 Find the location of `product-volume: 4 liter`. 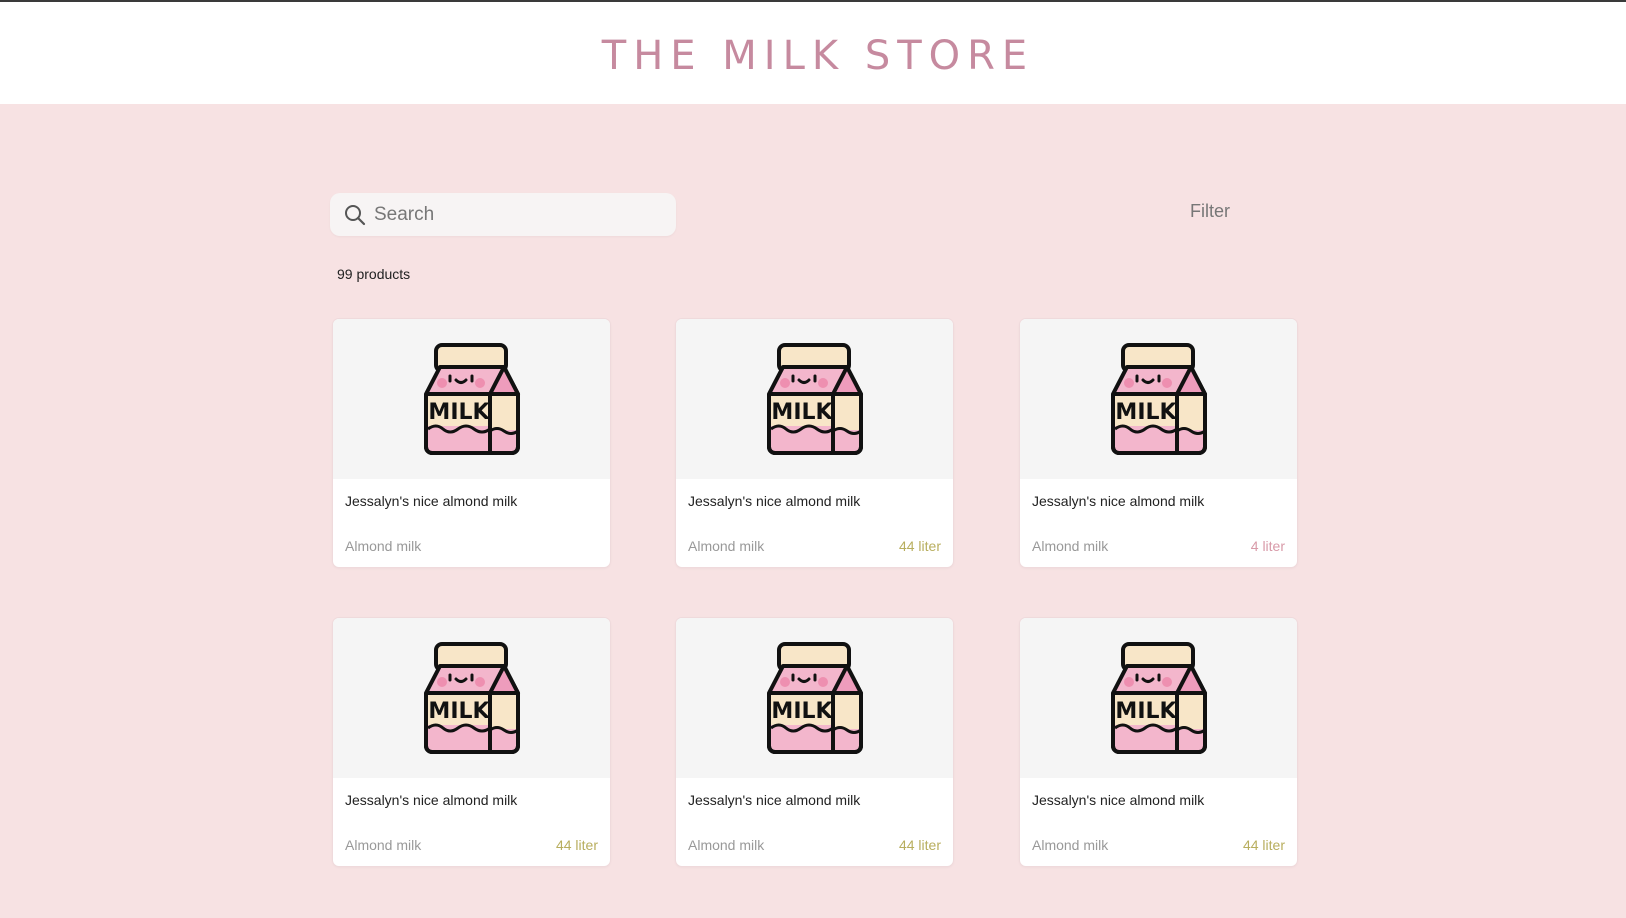

product-volume: 4 liter is located at coordinates (1267, 546).